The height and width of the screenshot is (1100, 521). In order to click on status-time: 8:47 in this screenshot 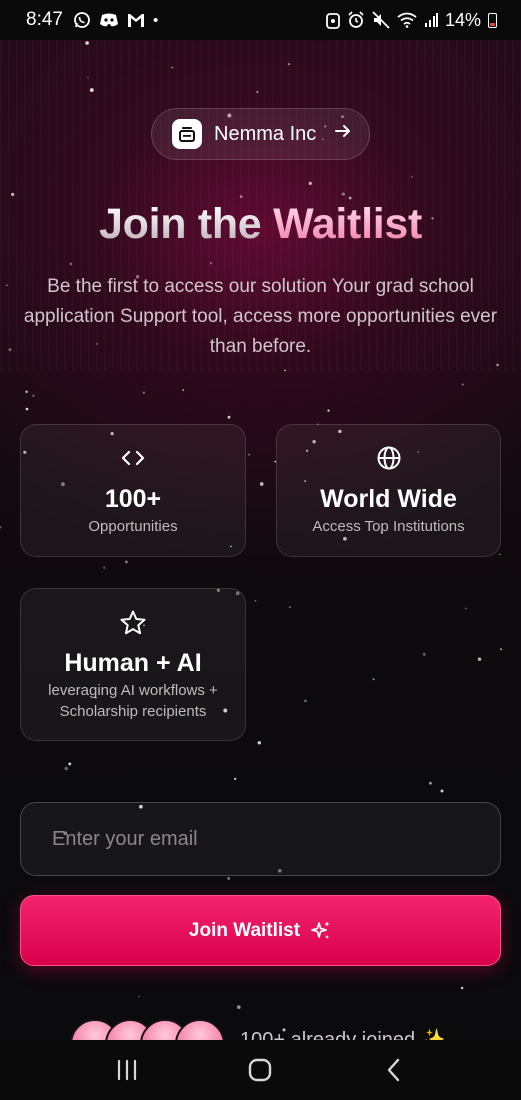, I will do `click(44, 19)`.